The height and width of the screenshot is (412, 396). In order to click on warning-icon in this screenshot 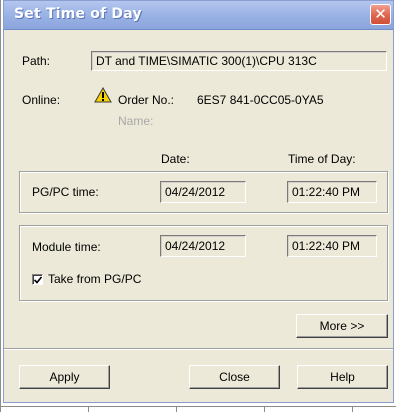, I will do `click(103, 95)`.